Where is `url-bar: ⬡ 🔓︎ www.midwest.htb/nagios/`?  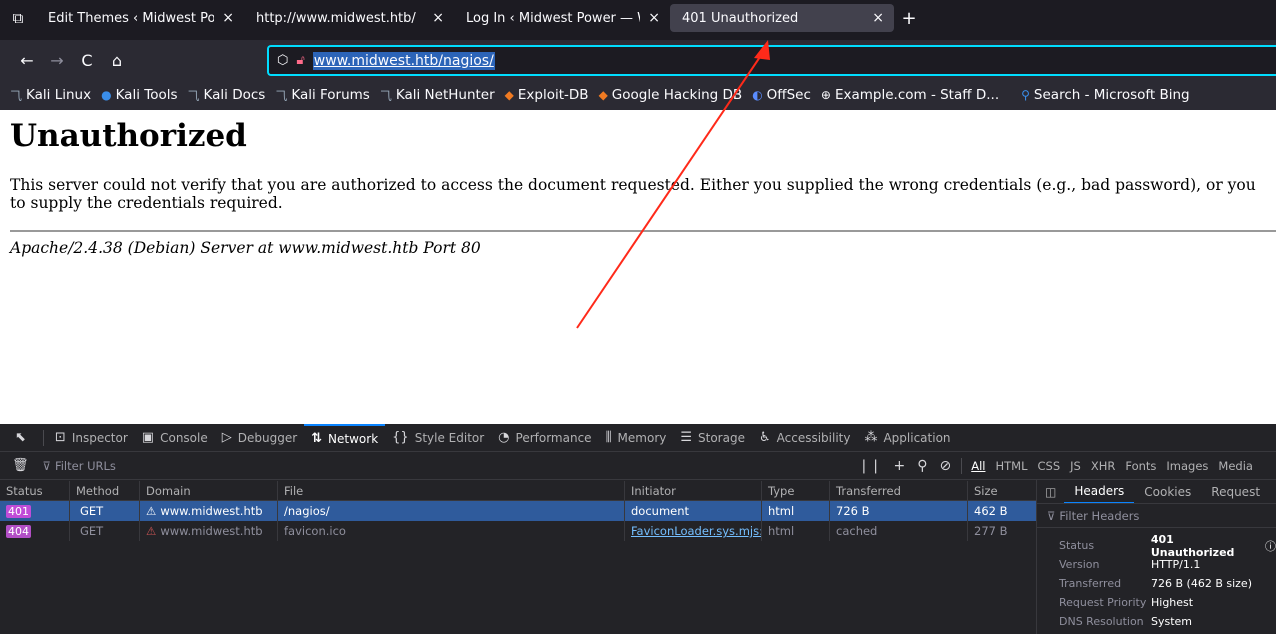 url-bar: ⬡ 🔓︎ www.midwest.htb/nagios/ is located at coordinates (771, 60).